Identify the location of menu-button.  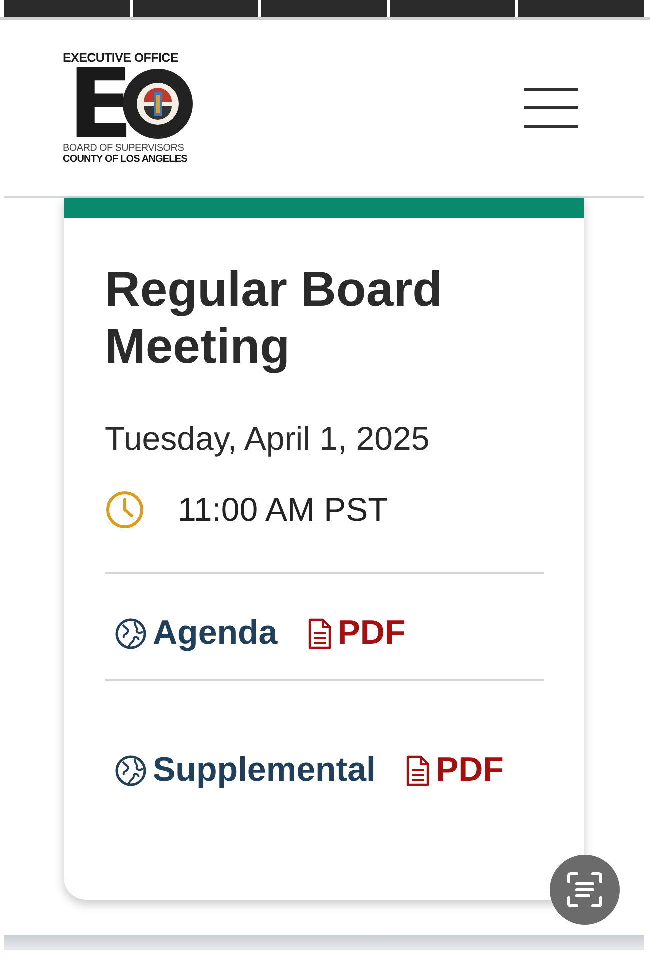
(551, 108).